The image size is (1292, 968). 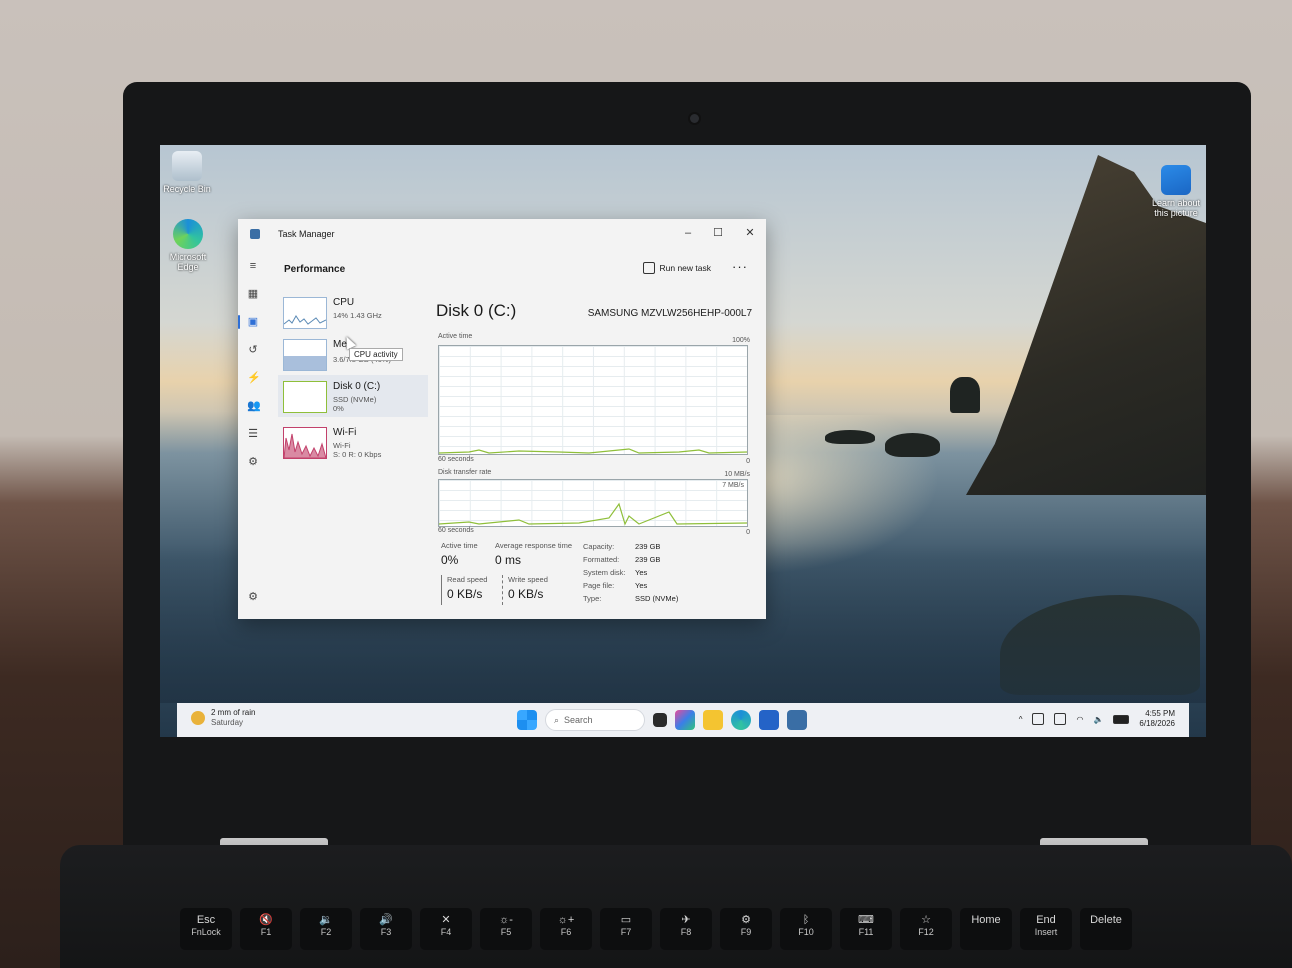 I want to click on key-bottom-label: F10, so click(x=806, y=932).